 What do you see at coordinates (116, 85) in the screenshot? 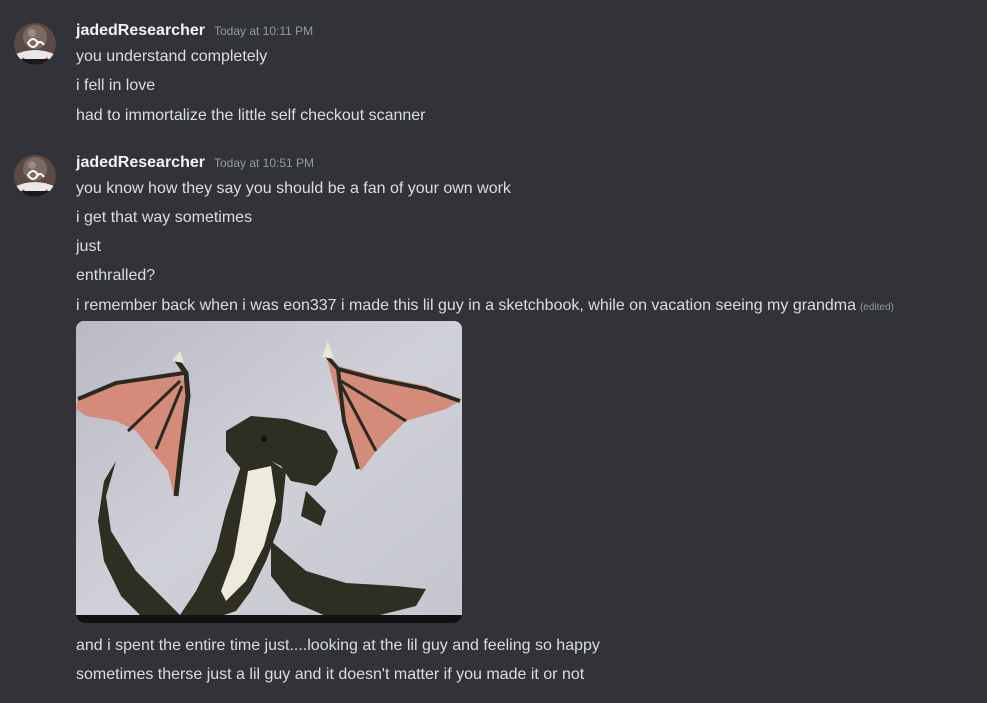
I see `message-line: i fell in love` at bounding box center [116, 85].